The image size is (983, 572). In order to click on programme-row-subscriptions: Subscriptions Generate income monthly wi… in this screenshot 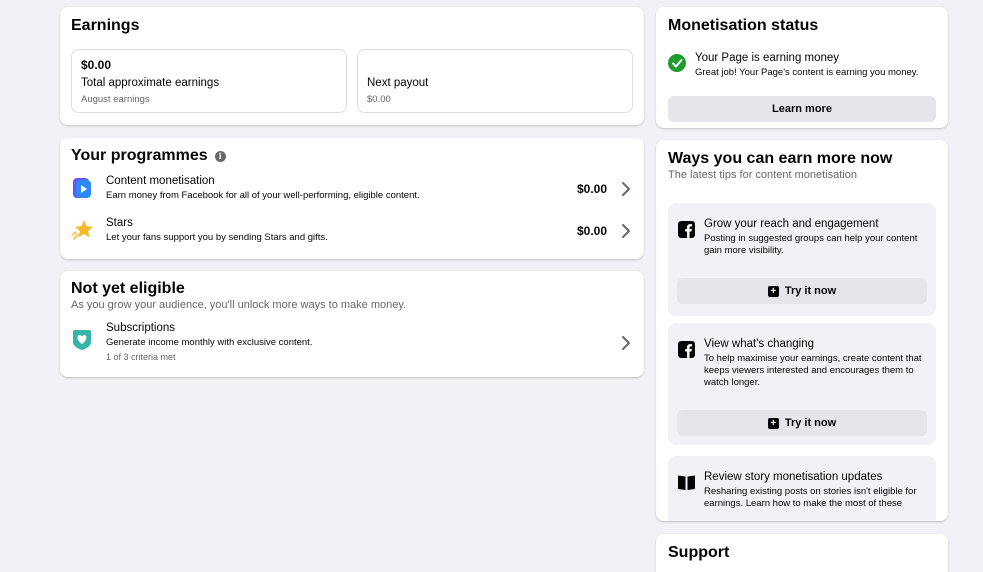, I will do `click(352, 342)`.